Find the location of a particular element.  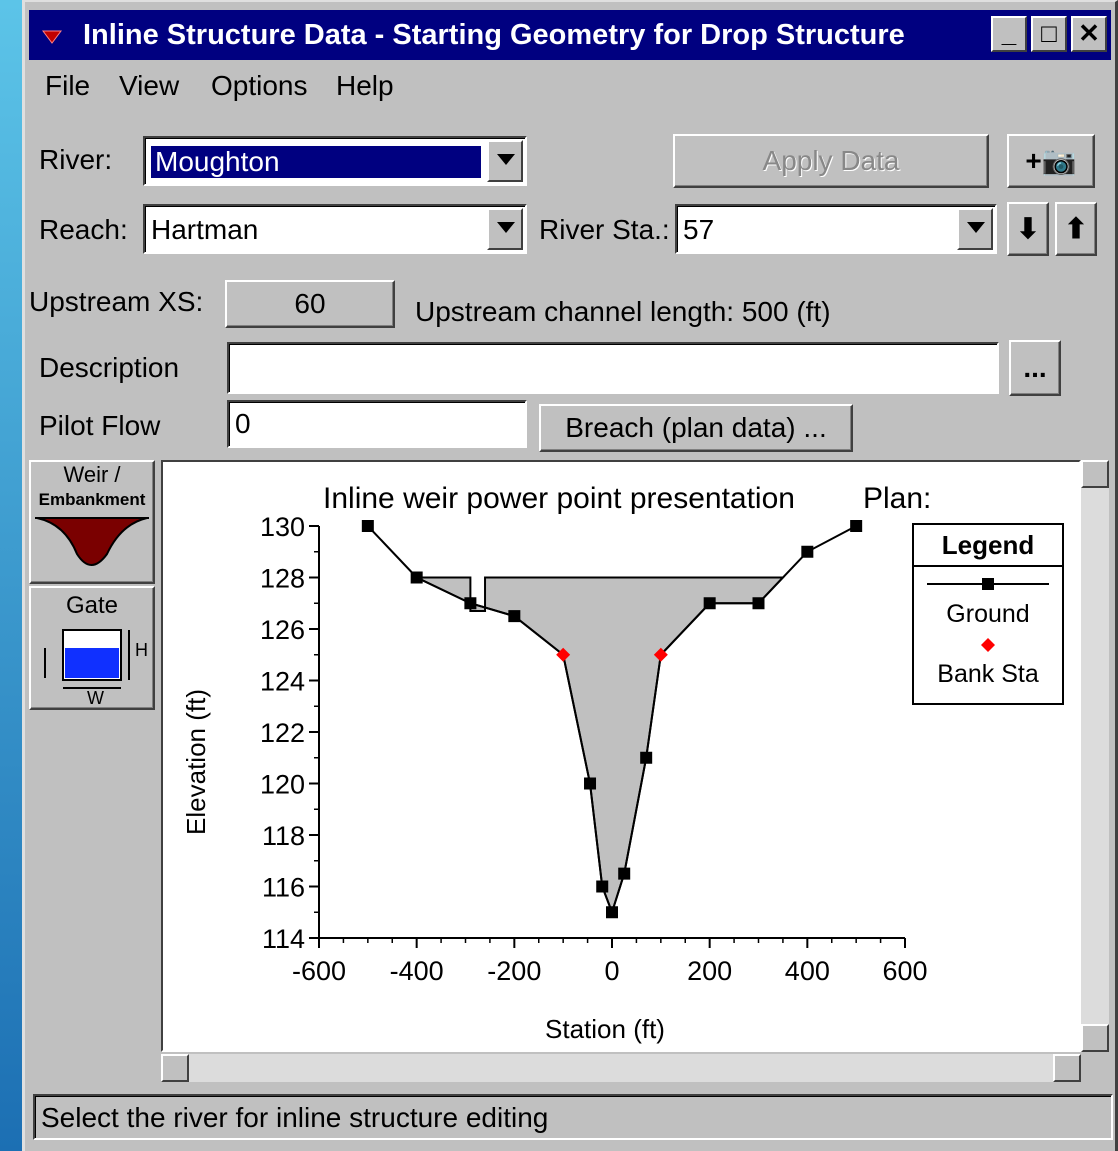

gate-h-label: H is located at coordinates (141, 650).